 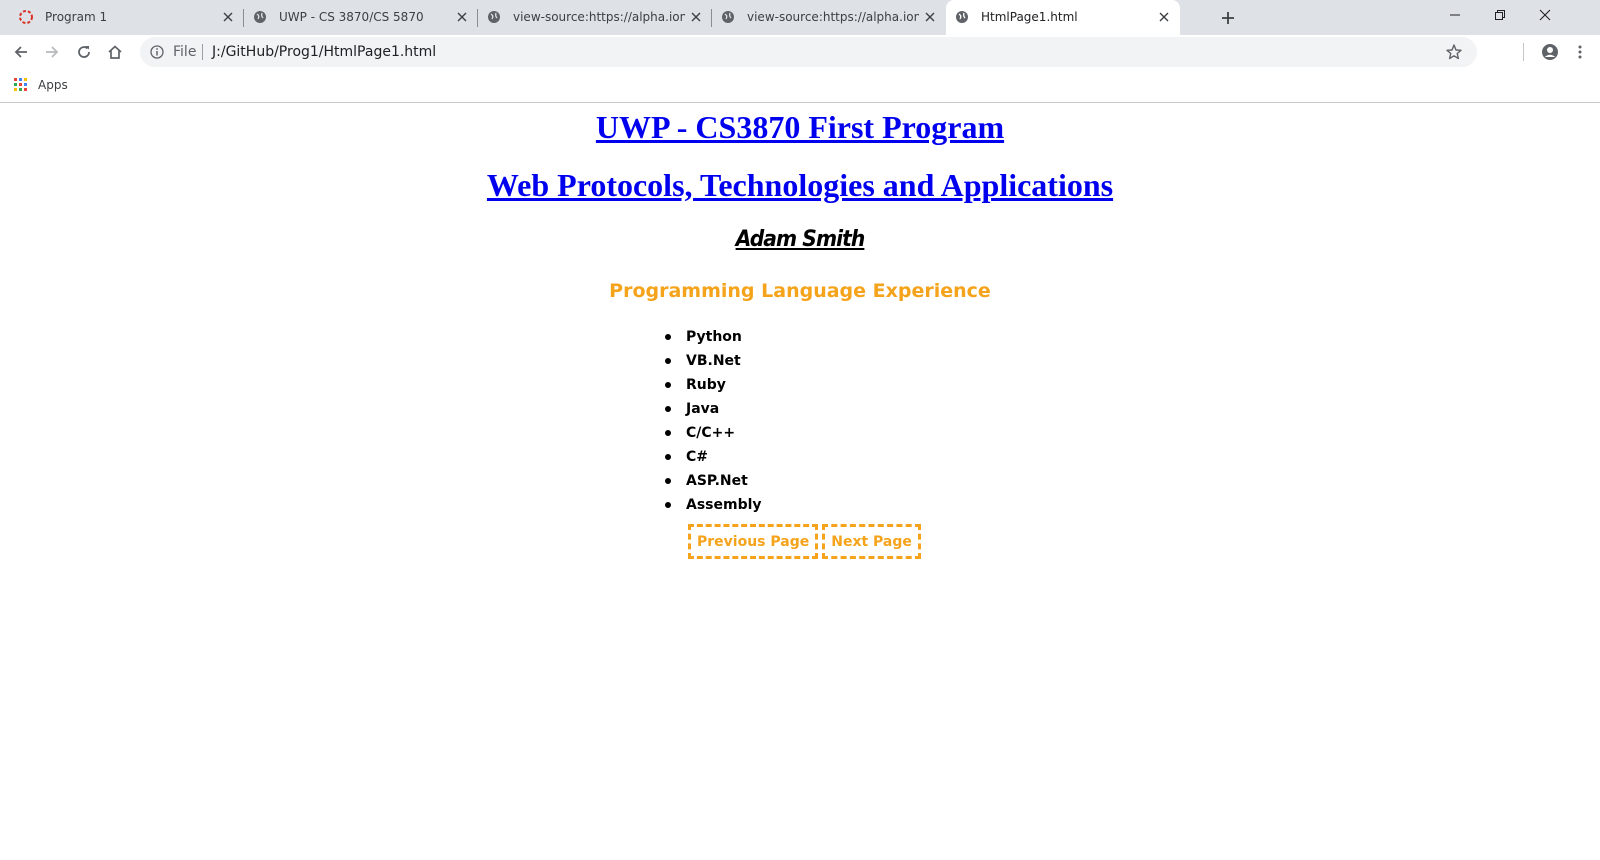 I want to click on toolbar: File J:/GitHub/Prog1/HtmlPage1.html, so click(x=800, y=52).